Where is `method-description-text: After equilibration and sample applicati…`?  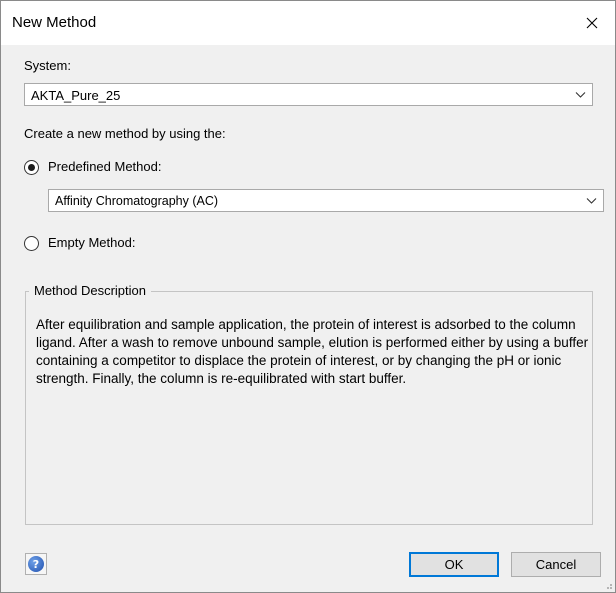
method-description-text: After equilibration and sample applicati… is located at coordinates (312, 351).